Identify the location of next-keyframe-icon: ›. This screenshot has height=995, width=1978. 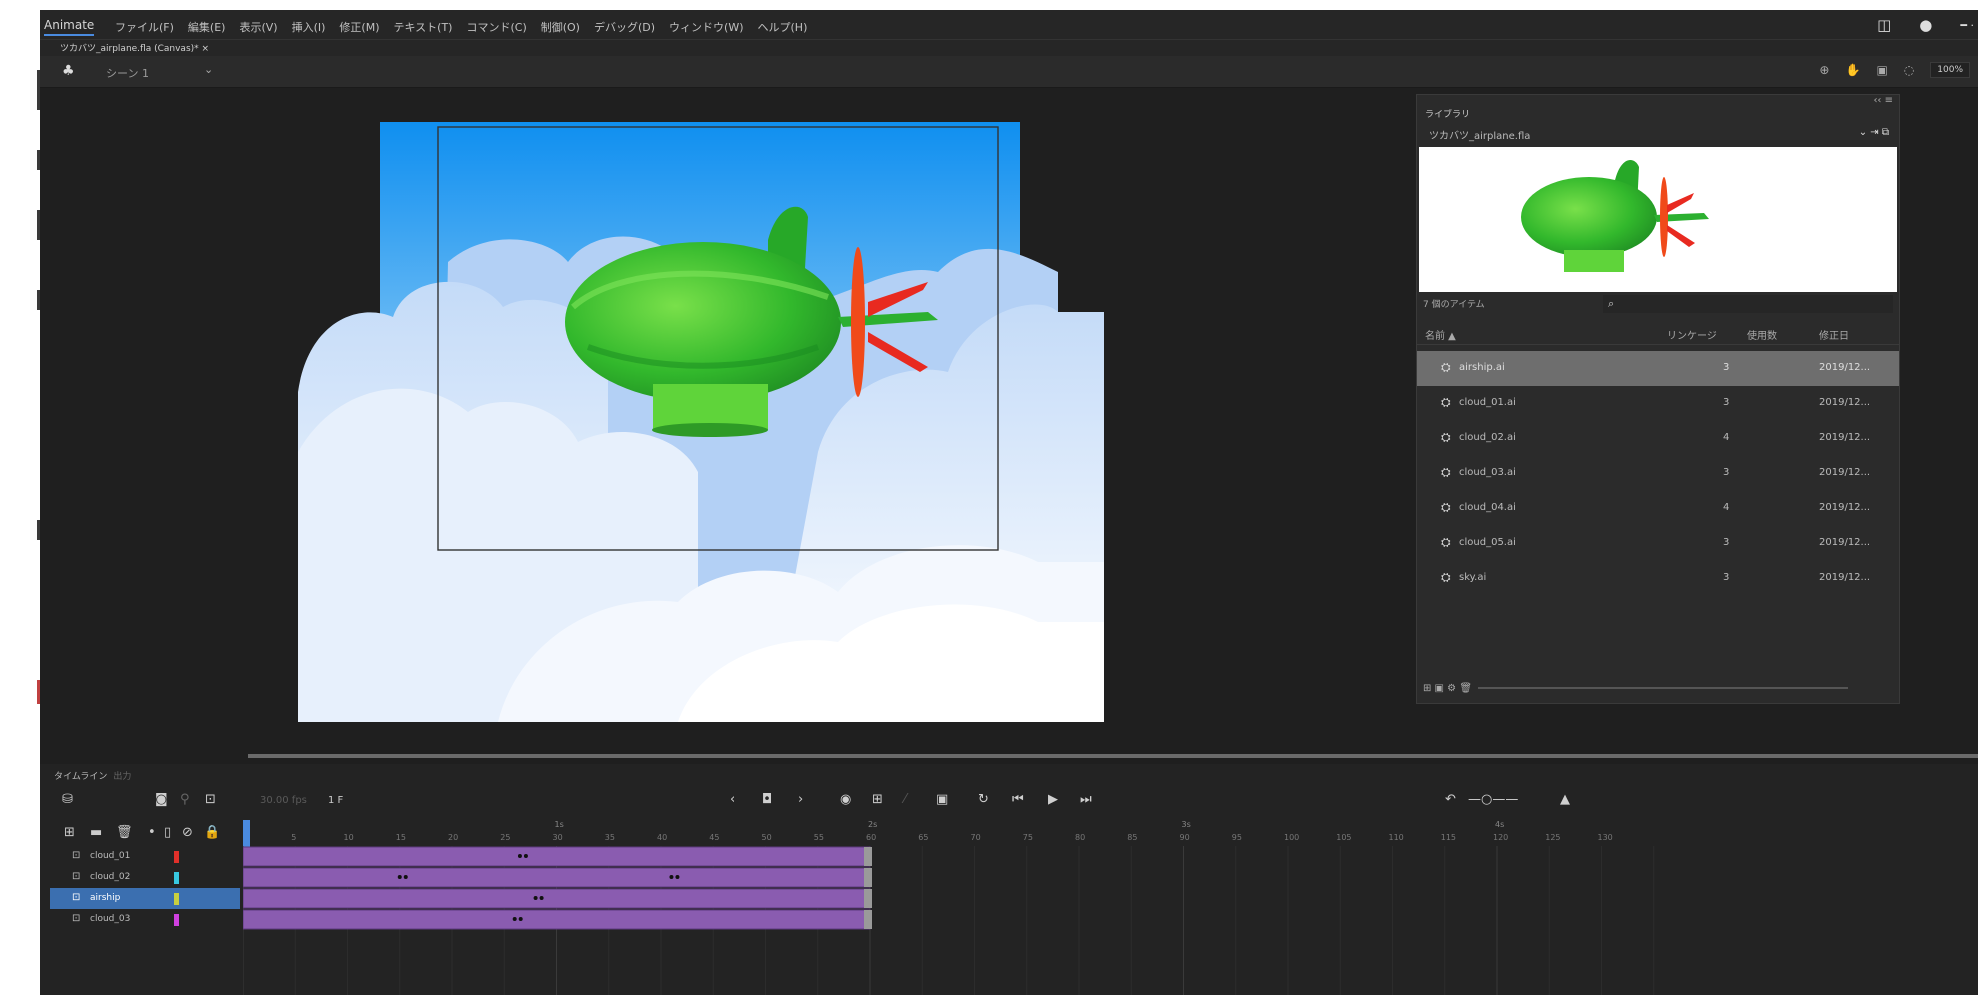
(800, 799).